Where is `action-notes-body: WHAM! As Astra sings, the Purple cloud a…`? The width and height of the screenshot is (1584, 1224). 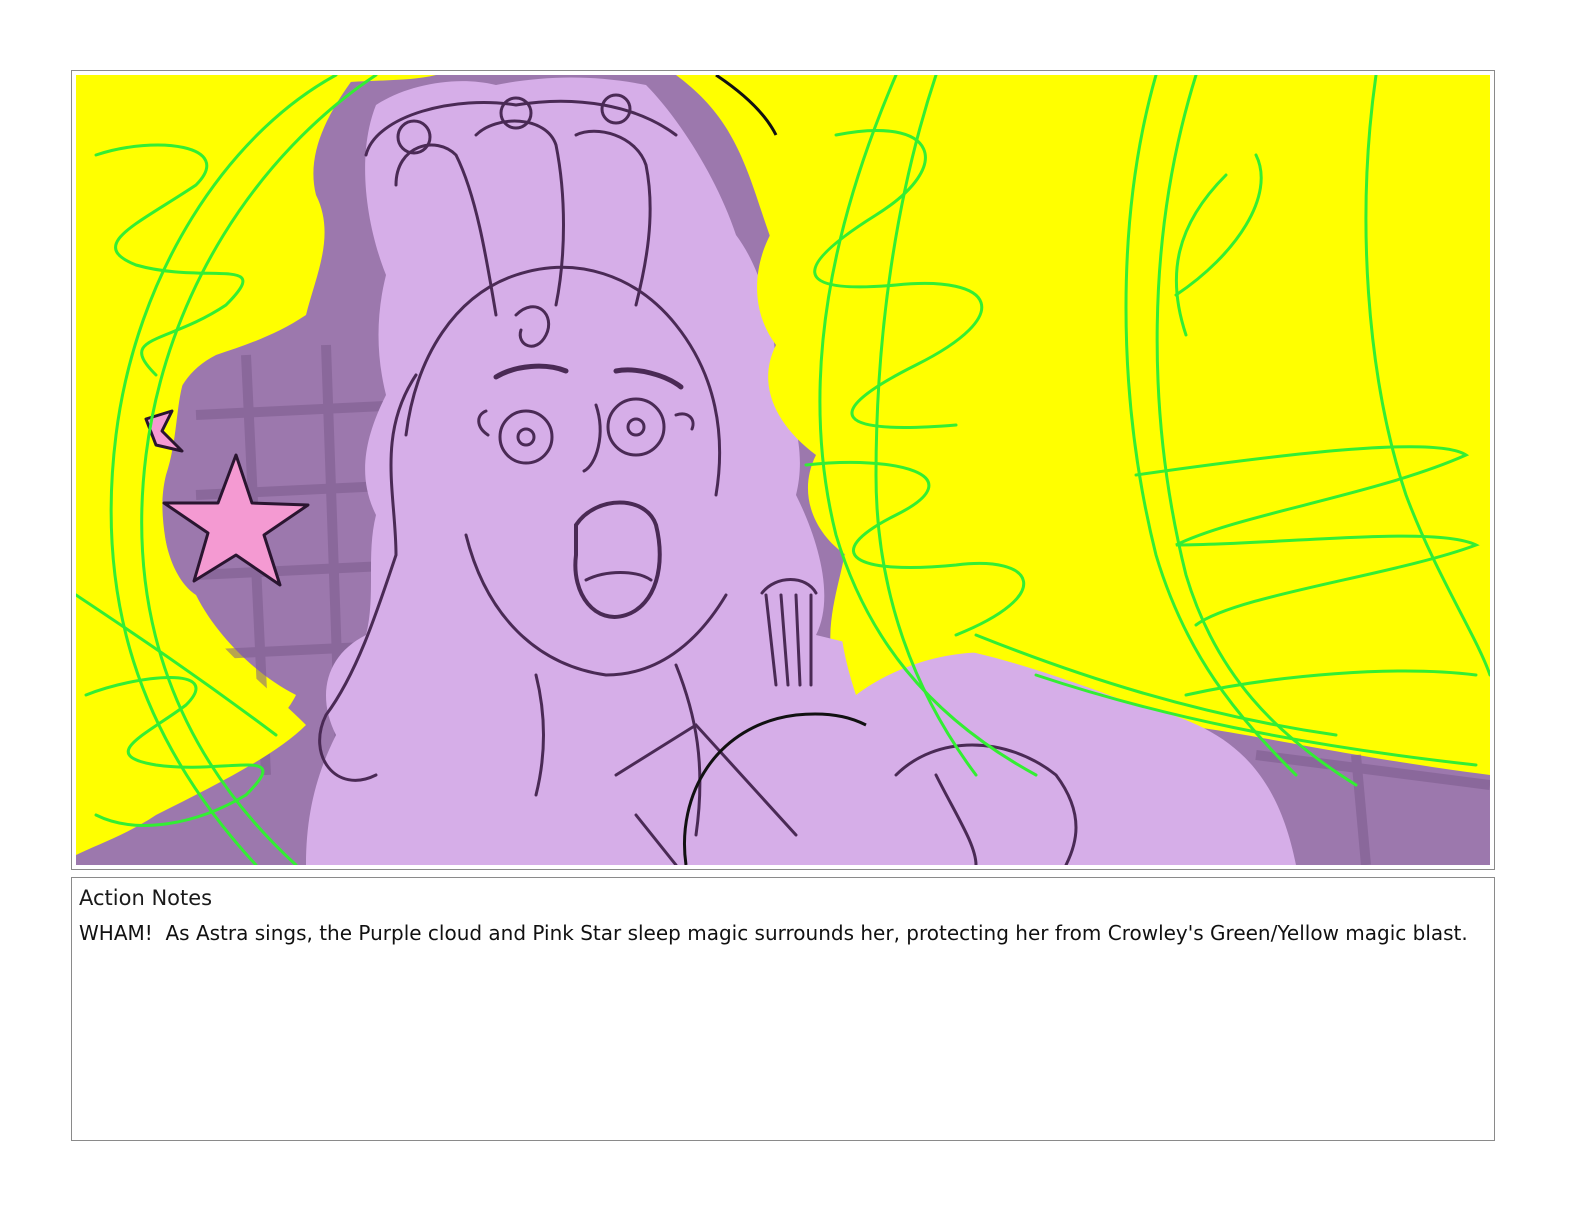
action-notes-body: WHAM! As Astra sings, the Purple cloud a… is located at coordinates (773, 933).